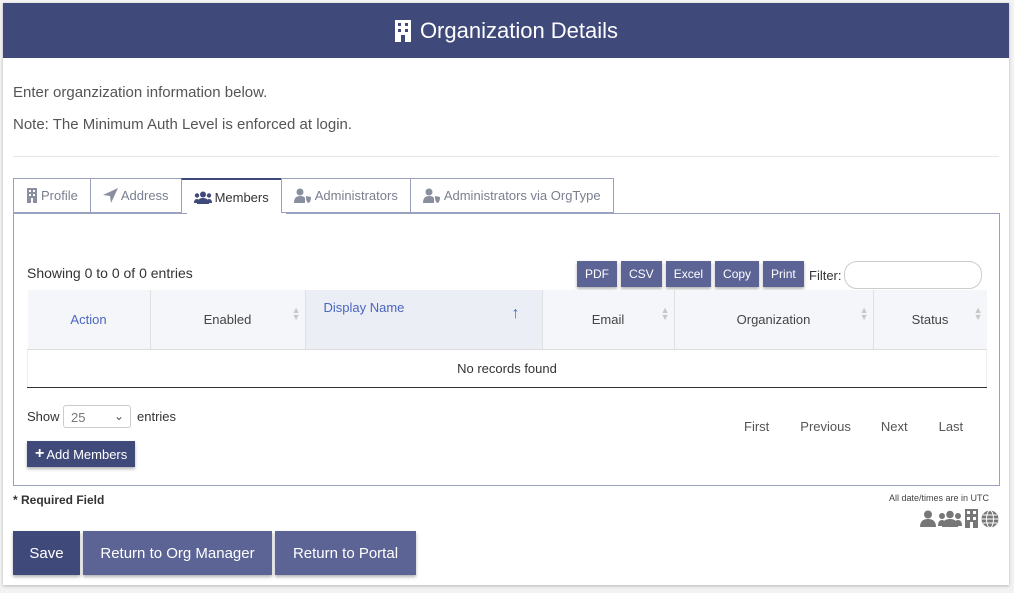  What do you see at coordinates (990, 518) in the screenshot?
I see `globe-icon` at bounding box center [990, 518].